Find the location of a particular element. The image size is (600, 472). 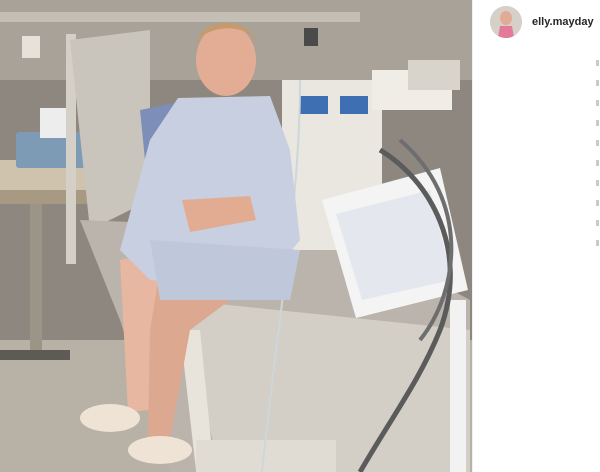

profile-avatar-icon is located at coordinates (506, 22).